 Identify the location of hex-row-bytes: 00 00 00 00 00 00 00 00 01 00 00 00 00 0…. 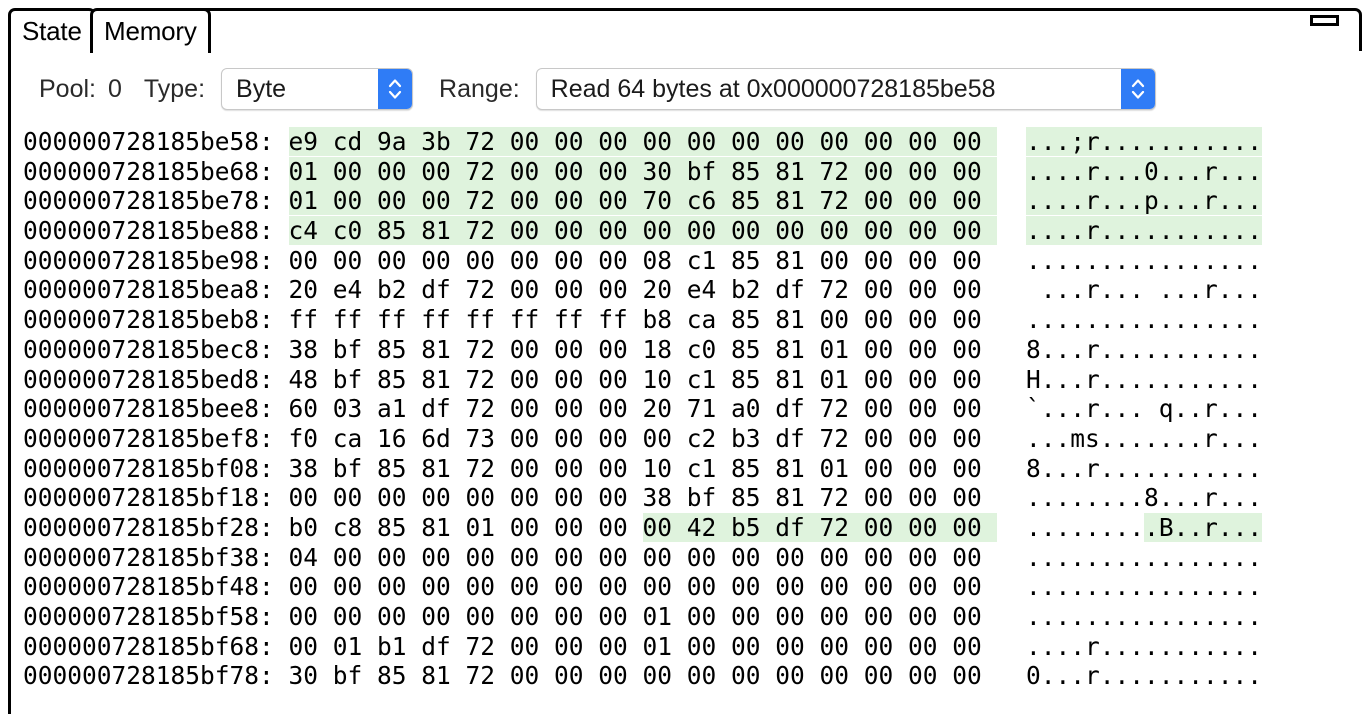
(643, 617).